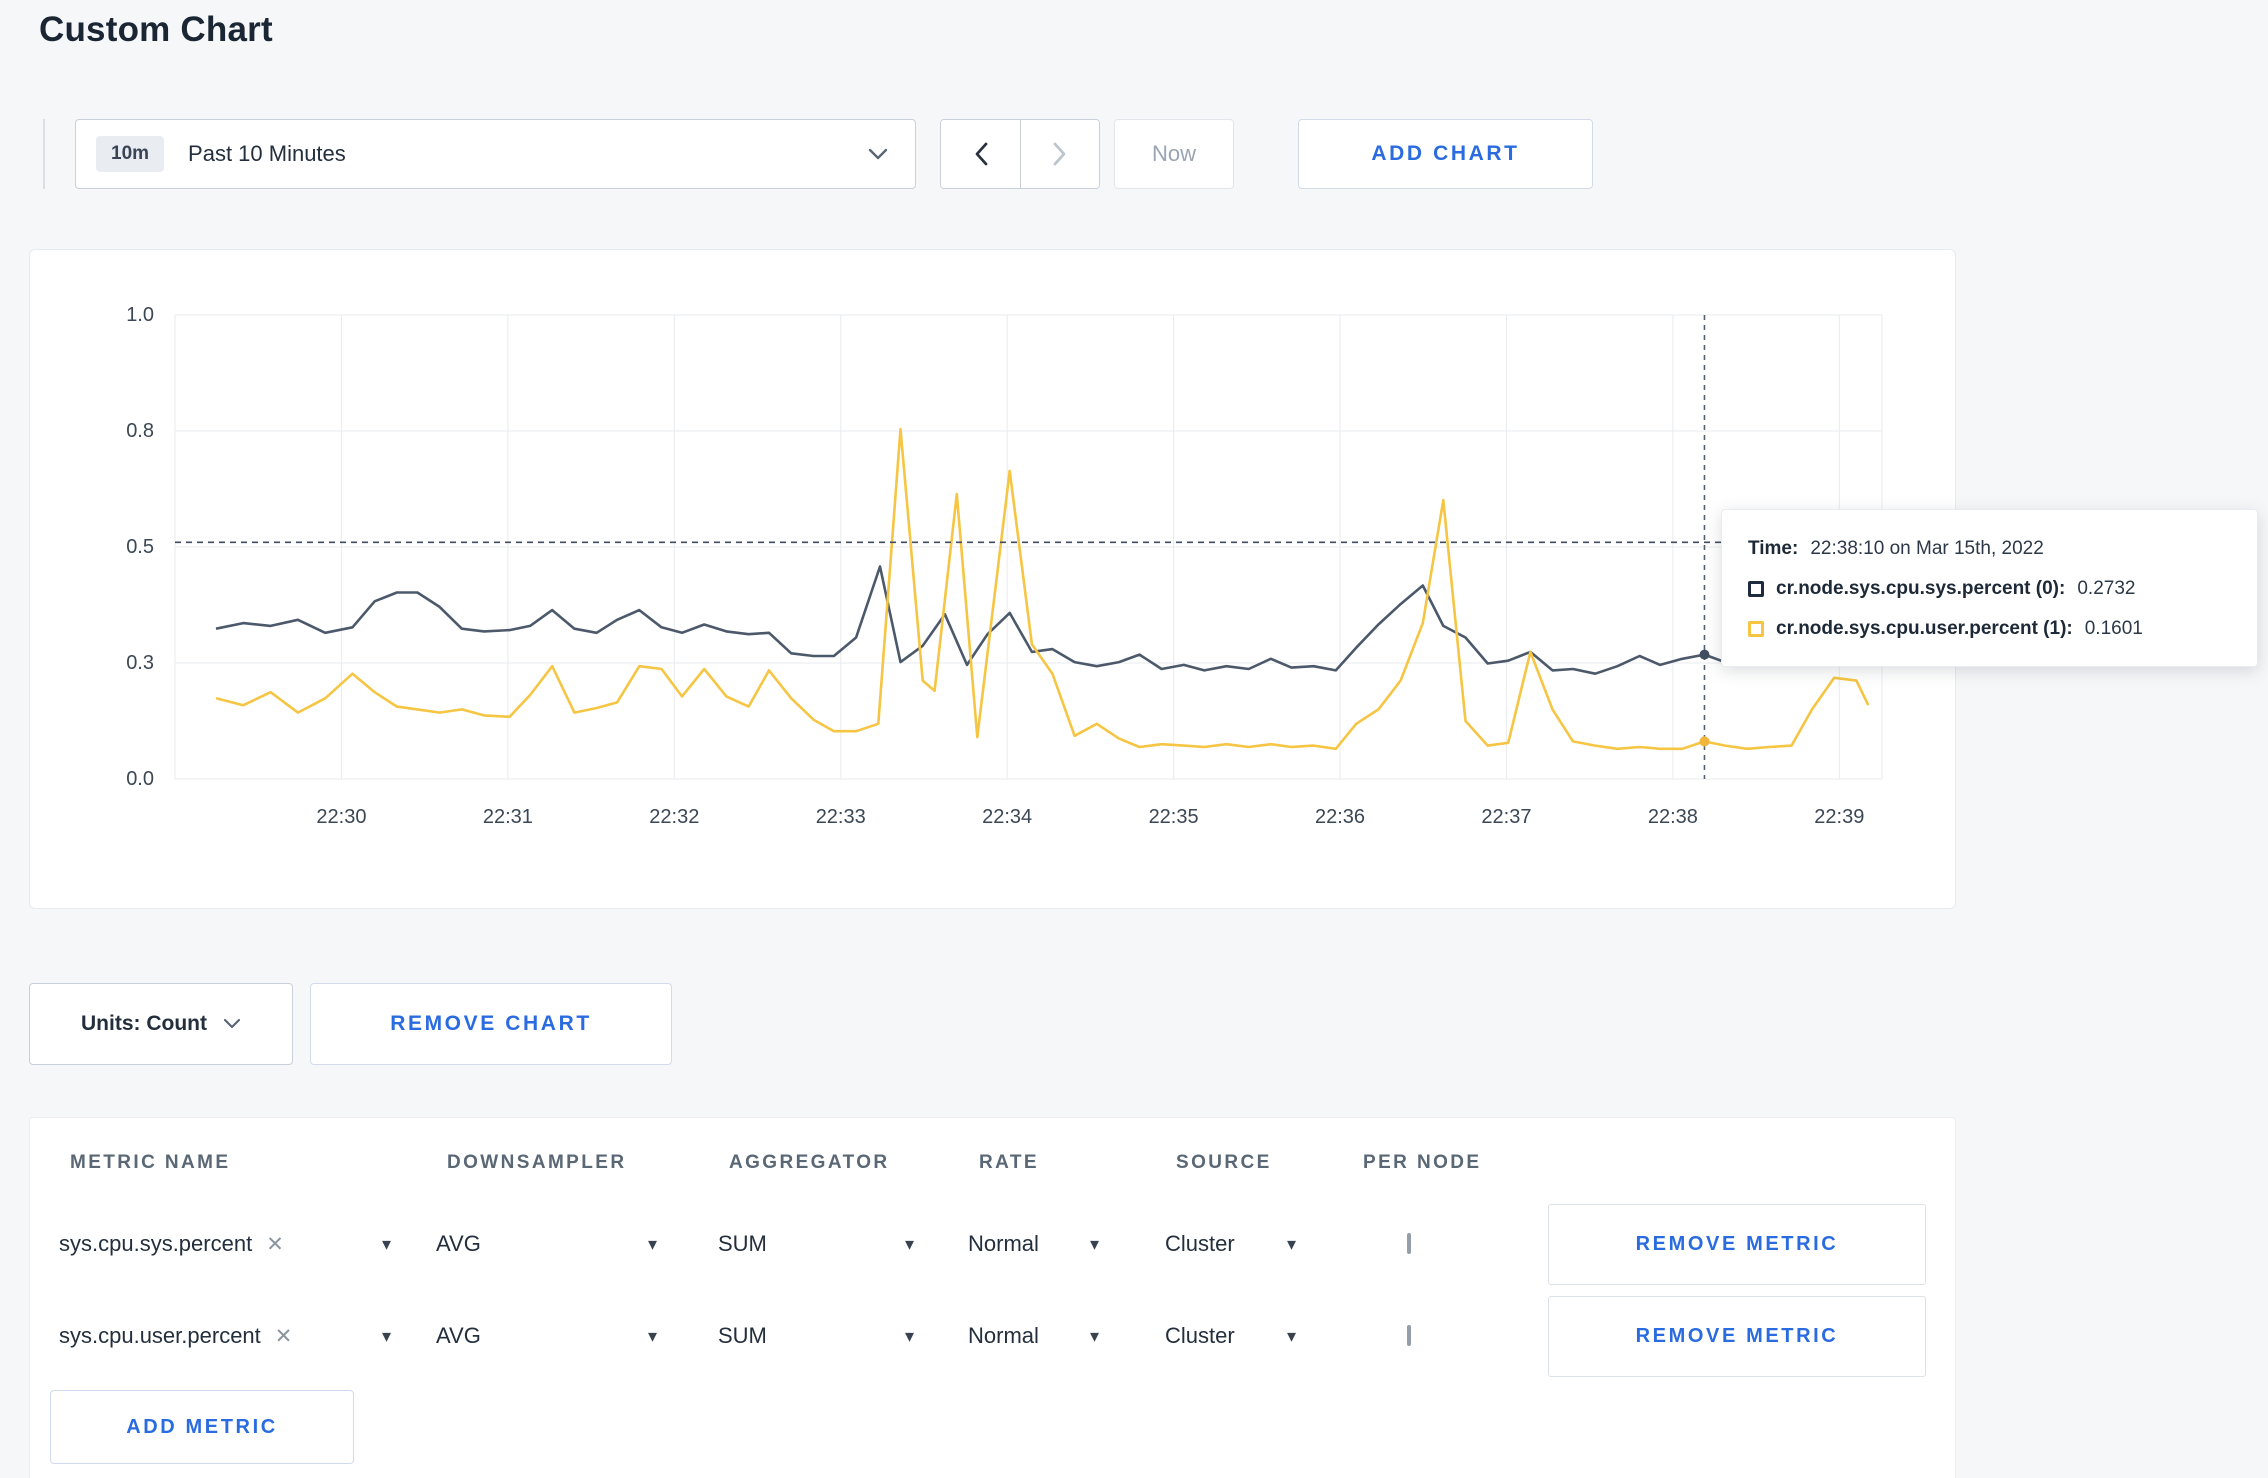 Image resolution: width=2268 pixels, height=1478 pixels. I want to click on y-axis: 1.0 0.8 0.5 0.3 0.0, so click(95, 547).